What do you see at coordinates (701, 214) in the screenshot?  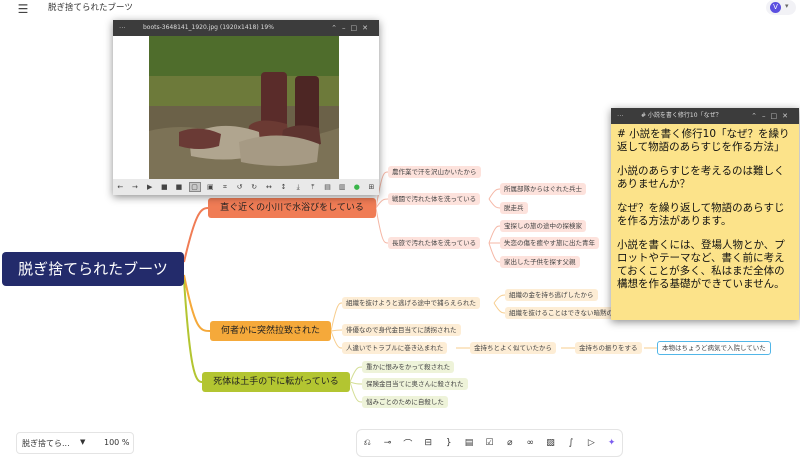 I see `note-paragraph: なぜ？を繰り返して物語のあらすじを作る方法があります。` at bounding box center [701, 214].